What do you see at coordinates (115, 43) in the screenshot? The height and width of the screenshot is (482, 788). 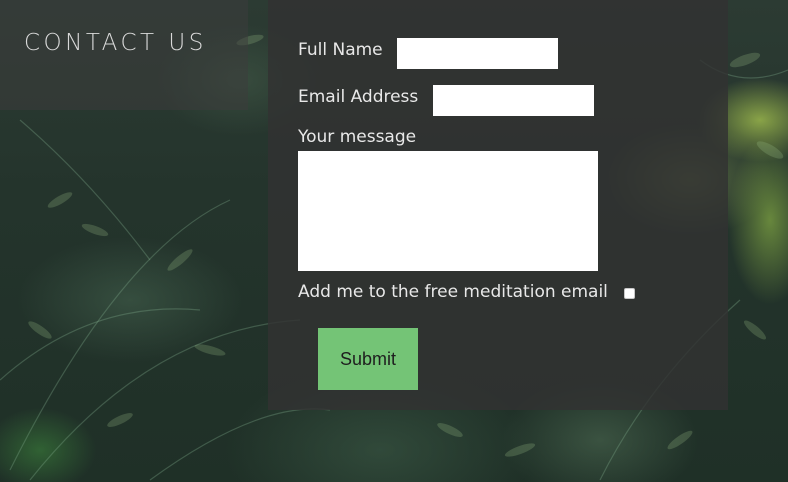 I see `page-title: CONTACT US` at bounding box center [115, 43].